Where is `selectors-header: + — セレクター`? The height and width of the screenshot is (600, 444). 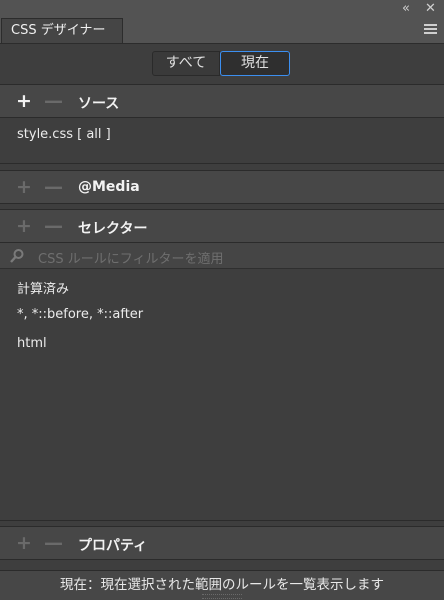 selectors-header: + — セレクター is located at coordinates (222, 226).